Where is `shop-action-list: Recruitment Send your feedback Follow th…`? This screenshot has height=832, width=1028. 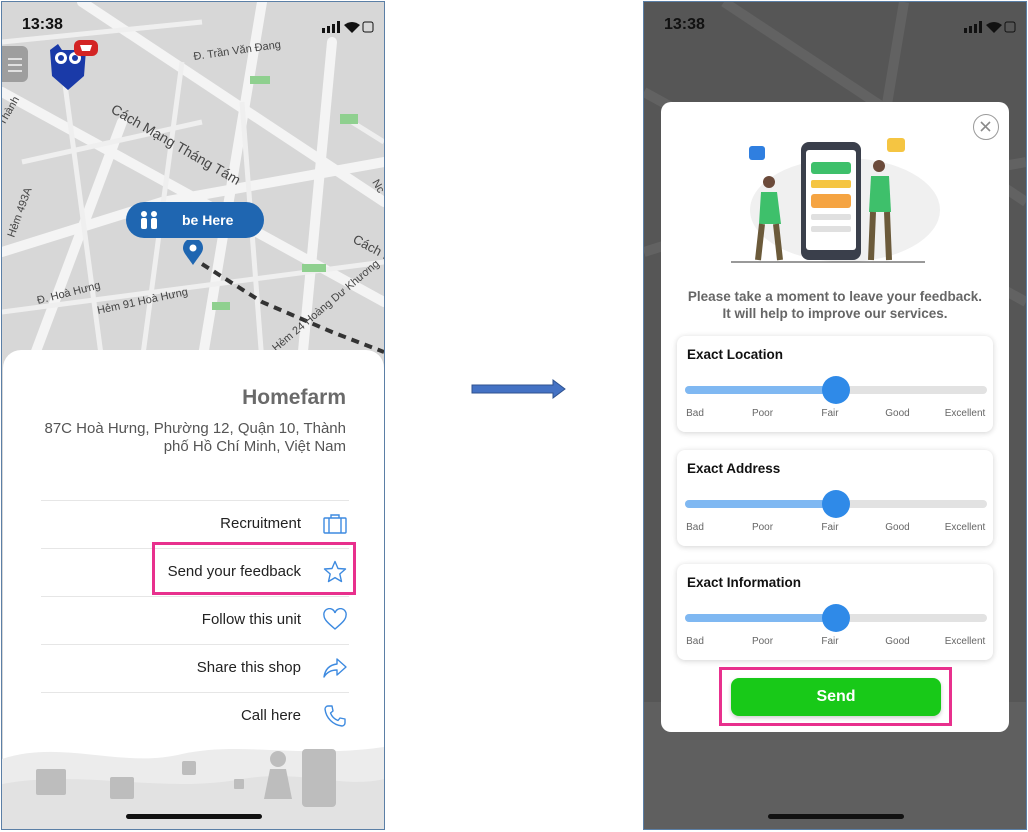 shop-action-list: Recruitment Send your feedback Follow th… is located at coordinates (195, 620).